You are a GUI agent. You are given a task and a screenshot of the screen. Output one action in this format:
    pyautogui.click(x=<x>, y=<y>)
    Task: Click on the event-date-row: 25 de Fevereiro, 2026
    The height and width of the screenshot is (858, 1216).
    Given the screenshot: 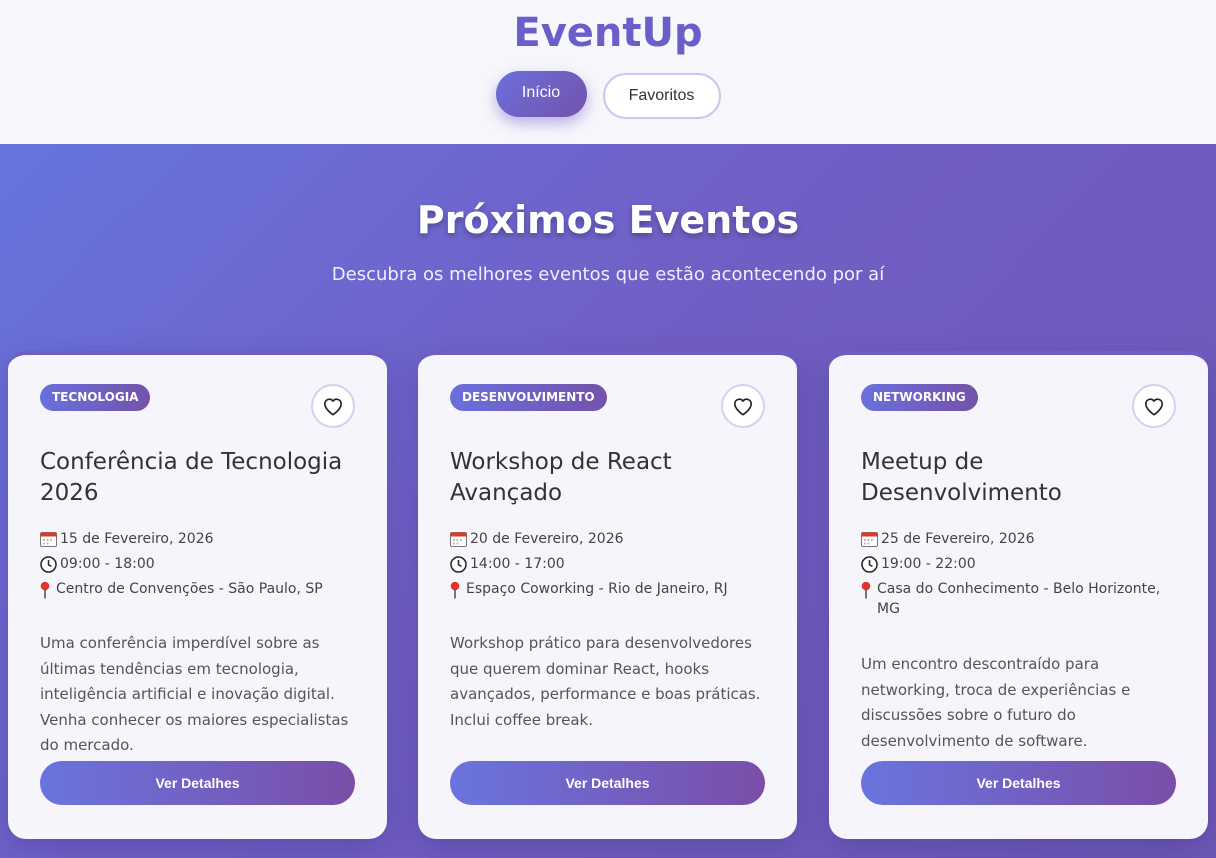 What is the action you would take?
    pyautogui.click(x=1020, y=539)
    